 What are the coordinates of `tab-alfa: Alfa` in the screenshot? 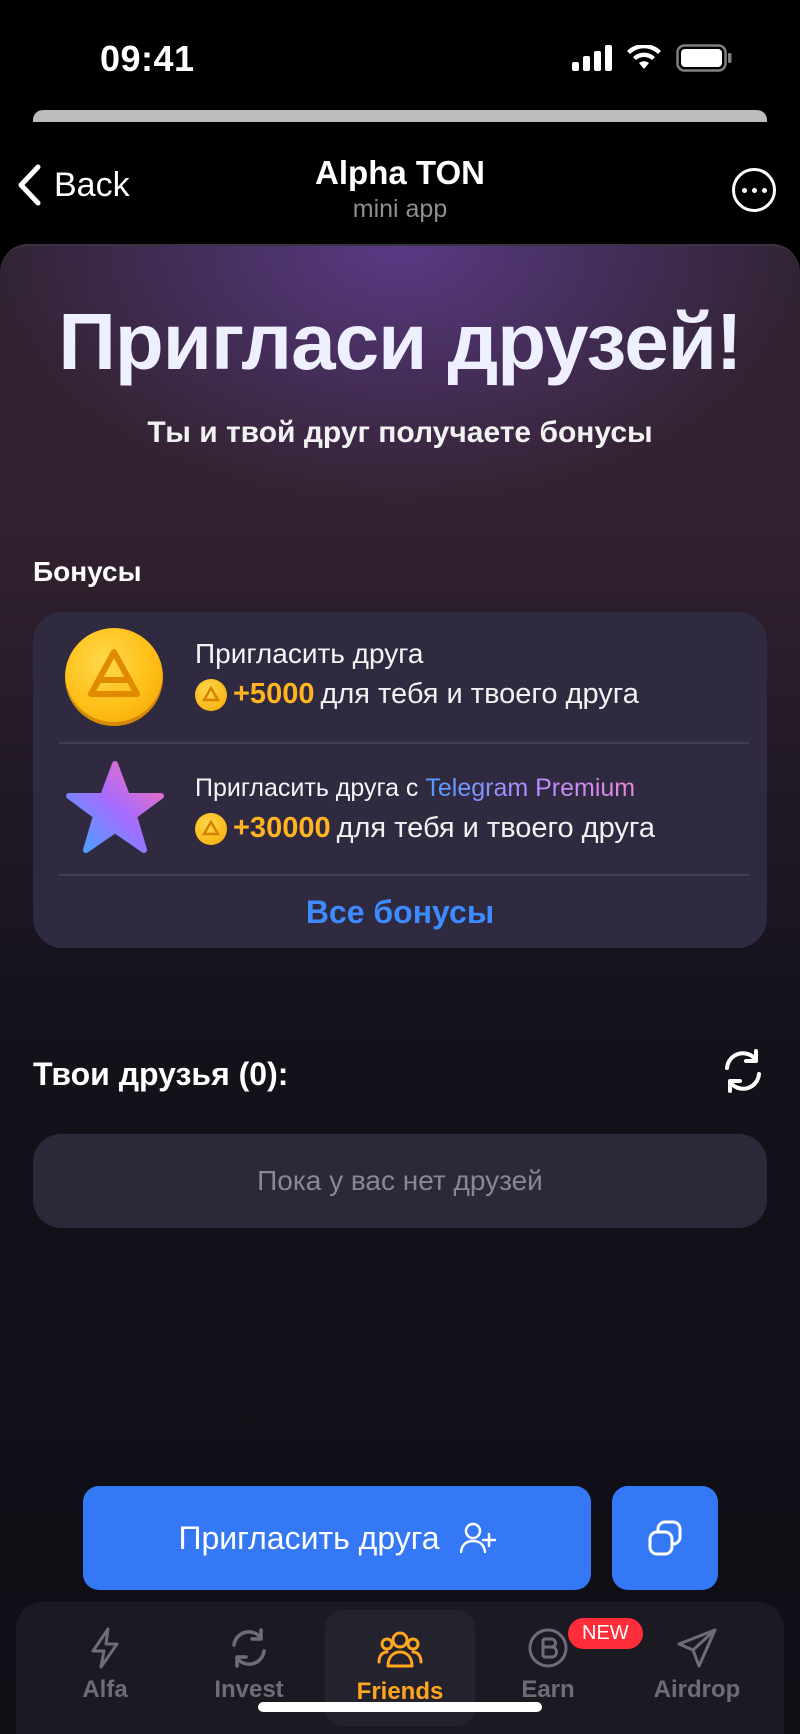 It's located at (105, 1668).